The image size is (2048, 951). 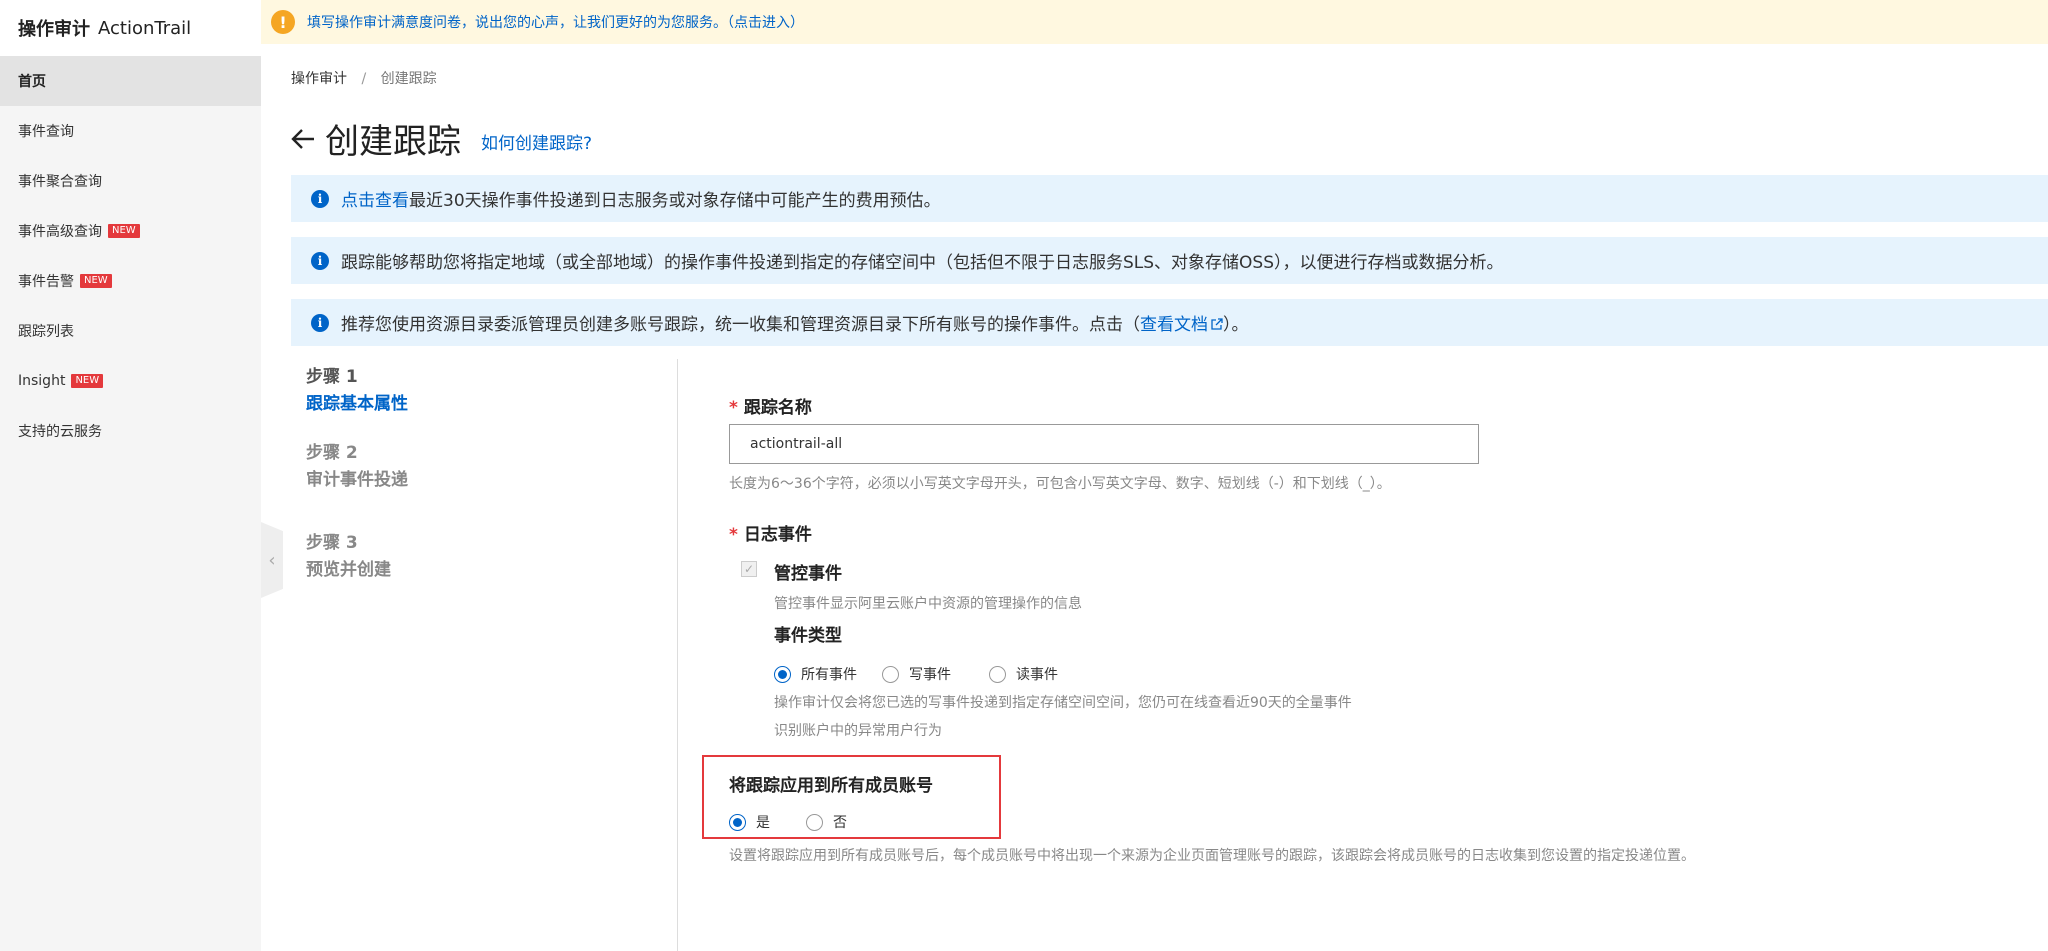 What do you see at coordinates (60, 182) in the screenshot?
I see `sidebar-item-label: 事件聚合查询` at bounding box center [60, 182].